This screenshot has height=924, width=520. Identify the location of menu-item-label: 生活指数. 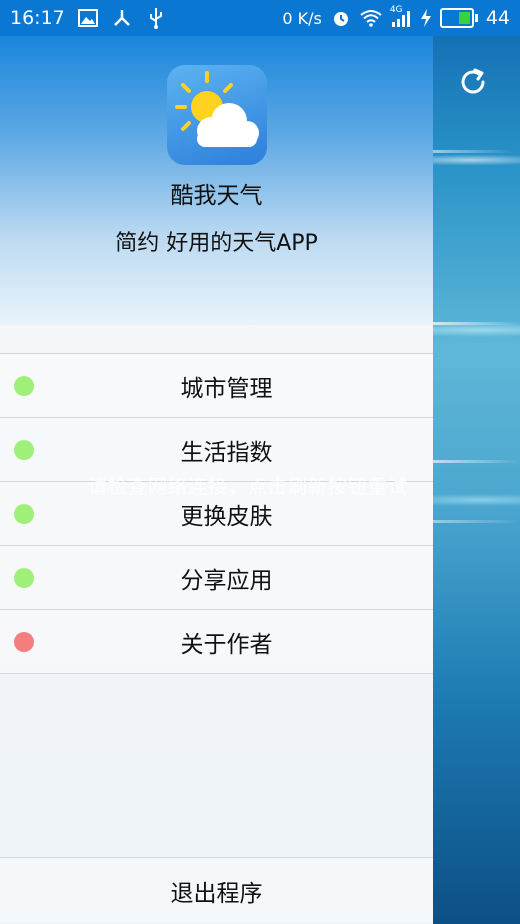
(226, 452).